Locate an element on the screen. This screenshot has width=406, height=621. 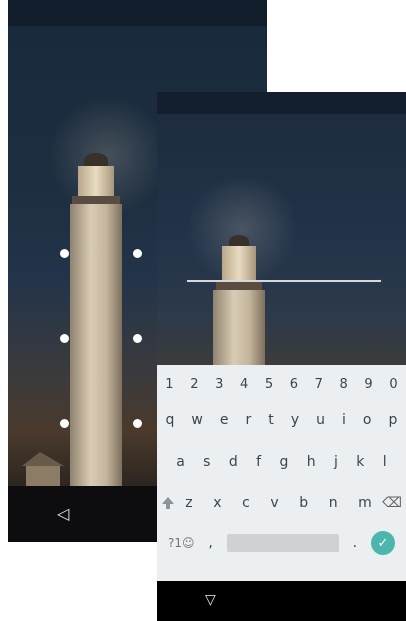
letter-key: d is located at coordinates (233, 462).